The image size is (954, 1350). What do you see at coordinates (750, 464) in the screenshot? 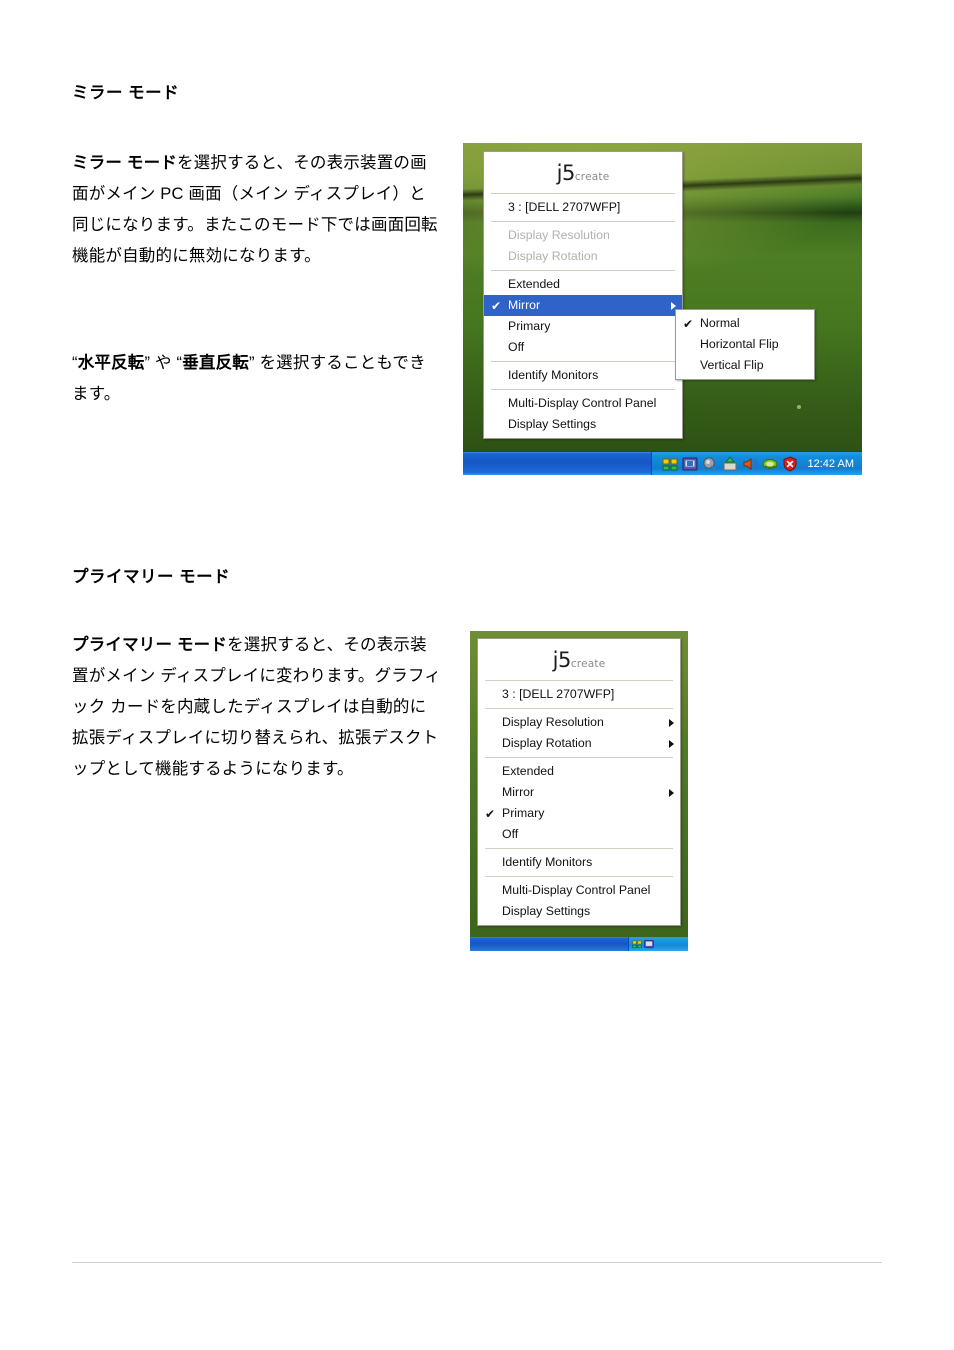
I see `speaker-icon` at bounding box center [750, 464].